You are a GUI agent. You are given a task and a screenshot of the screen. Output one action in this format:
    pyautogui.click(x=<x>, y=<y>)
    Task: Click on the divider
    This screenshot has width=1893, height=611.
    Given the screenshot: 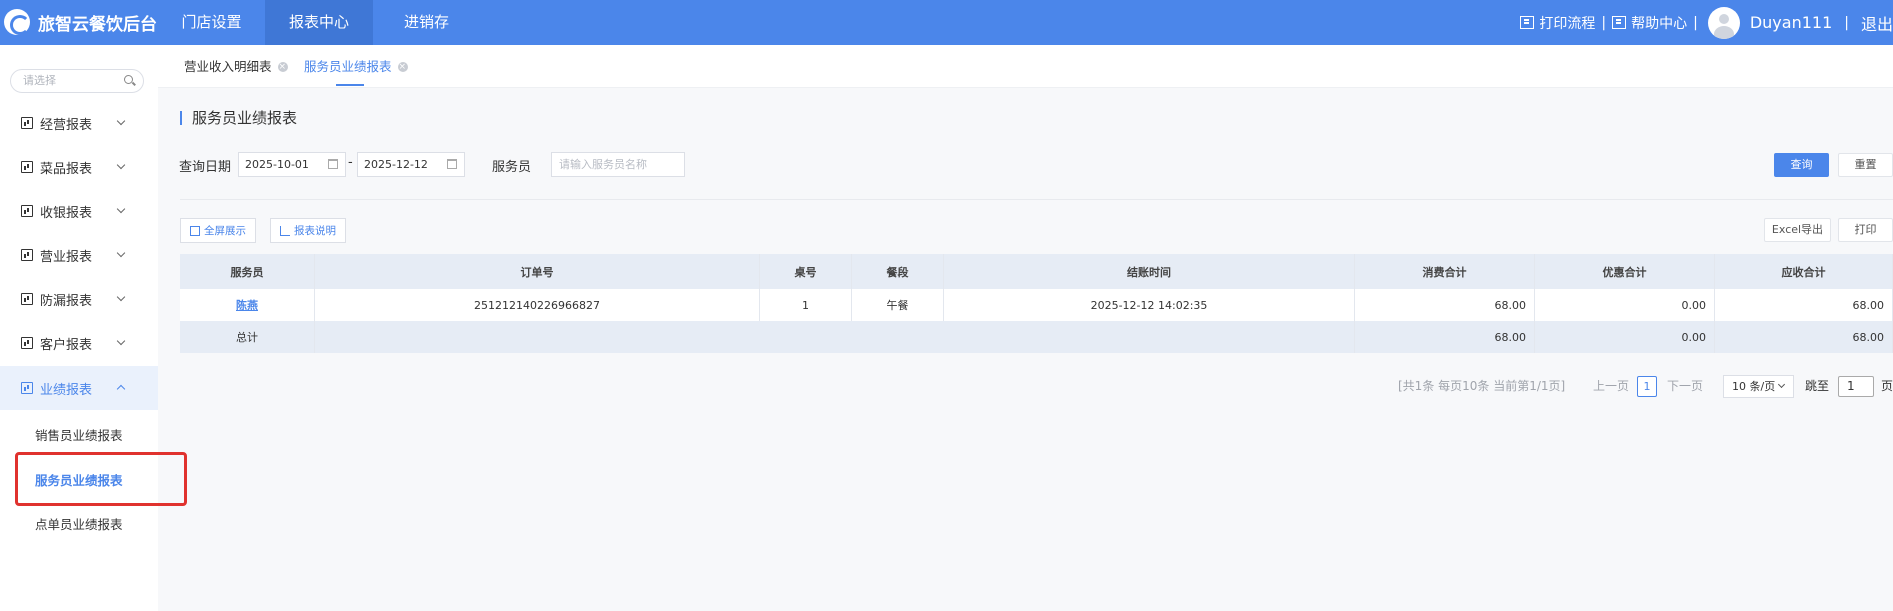 What is the action you would take?
    pyautogui.click(x=1036, y=199)
    